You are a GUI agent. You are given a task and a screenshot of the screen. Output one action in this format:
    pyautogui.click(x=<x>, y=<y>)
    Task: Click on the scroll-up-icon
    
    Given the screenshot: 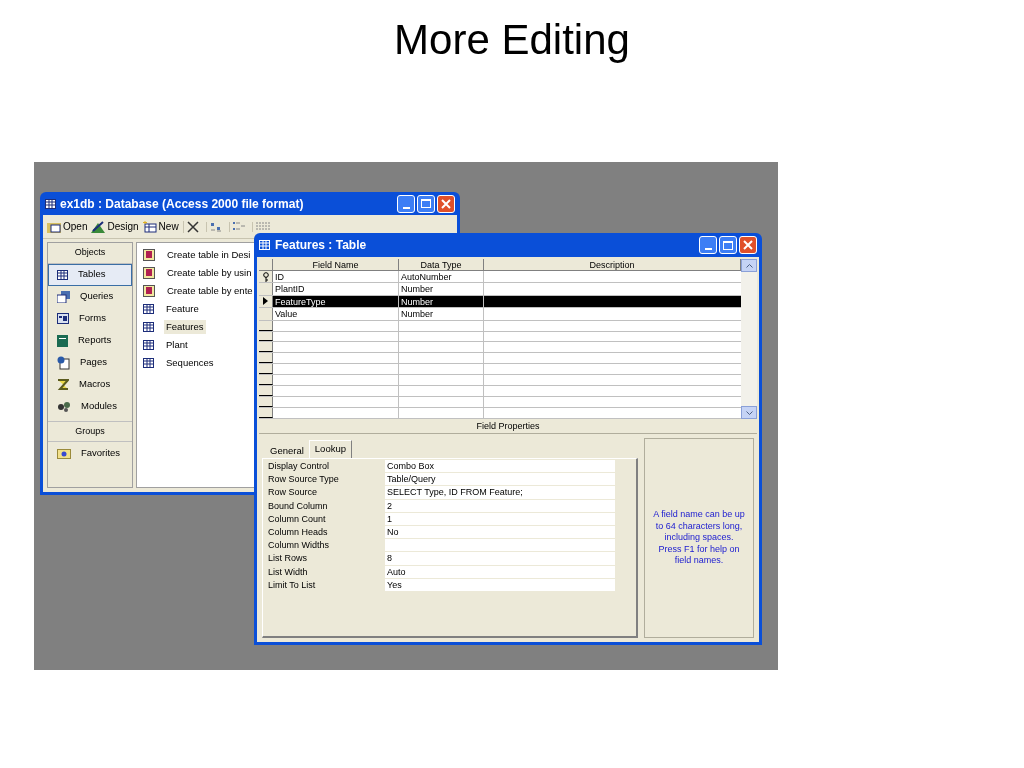 What is the action you would take?
    pyautogui.click(x=749, y=265)
    